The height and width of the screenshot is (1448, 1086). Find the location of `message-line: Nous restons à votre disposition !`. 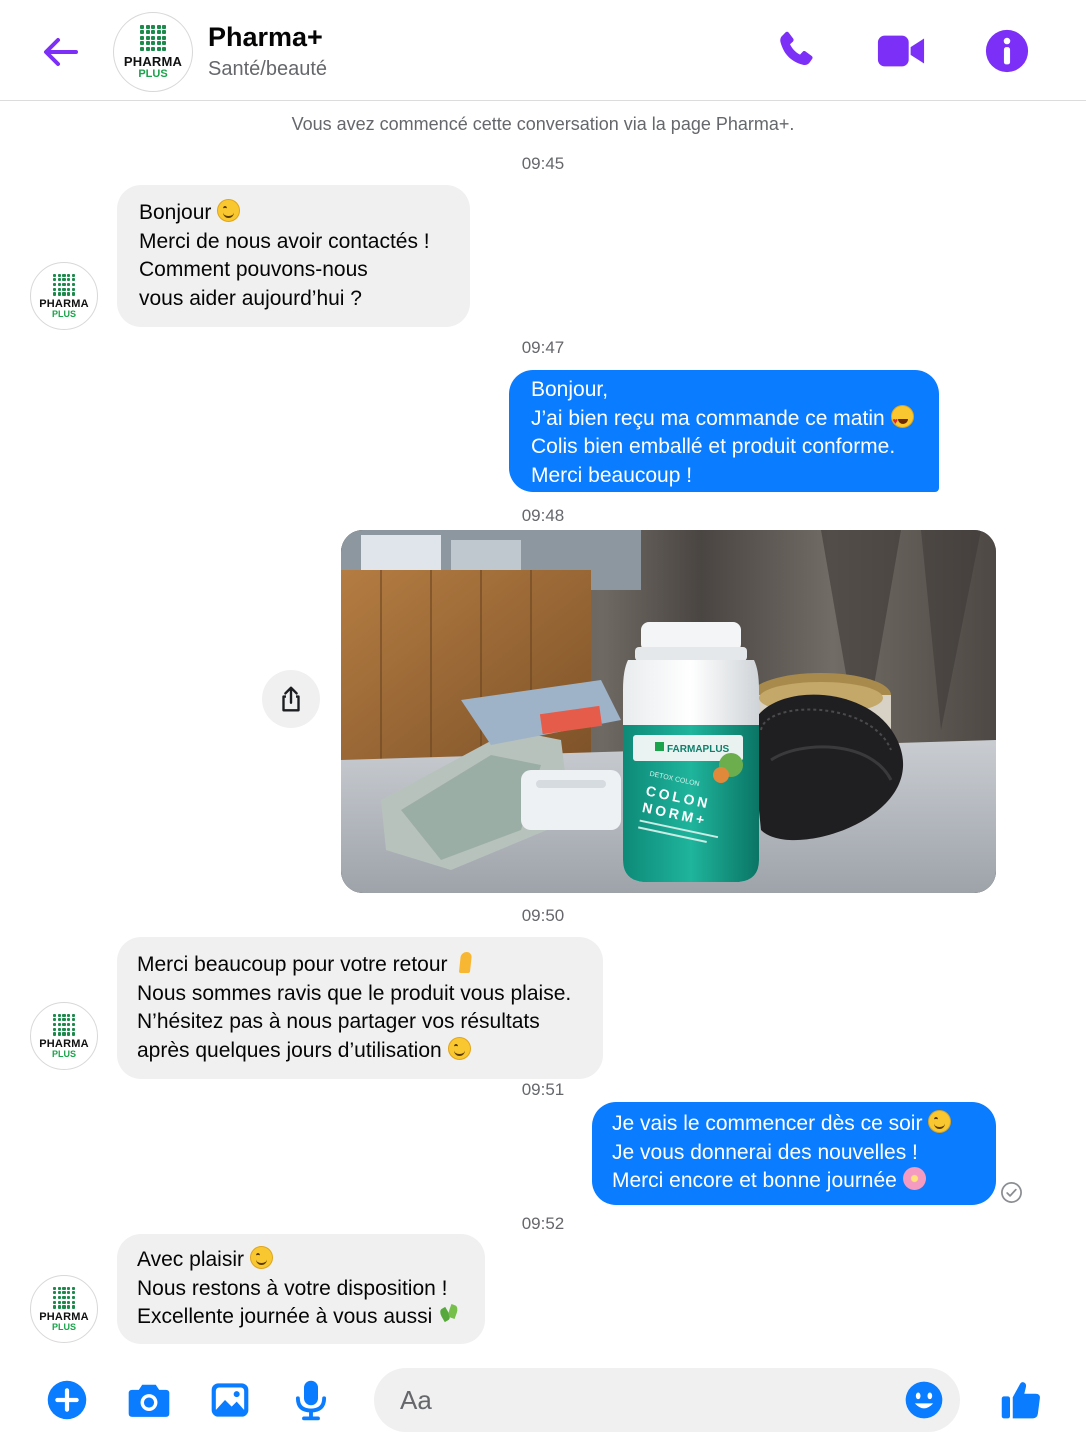

message-line: Nous restons à votre disposition ! is located at coordinates (292, 1288).